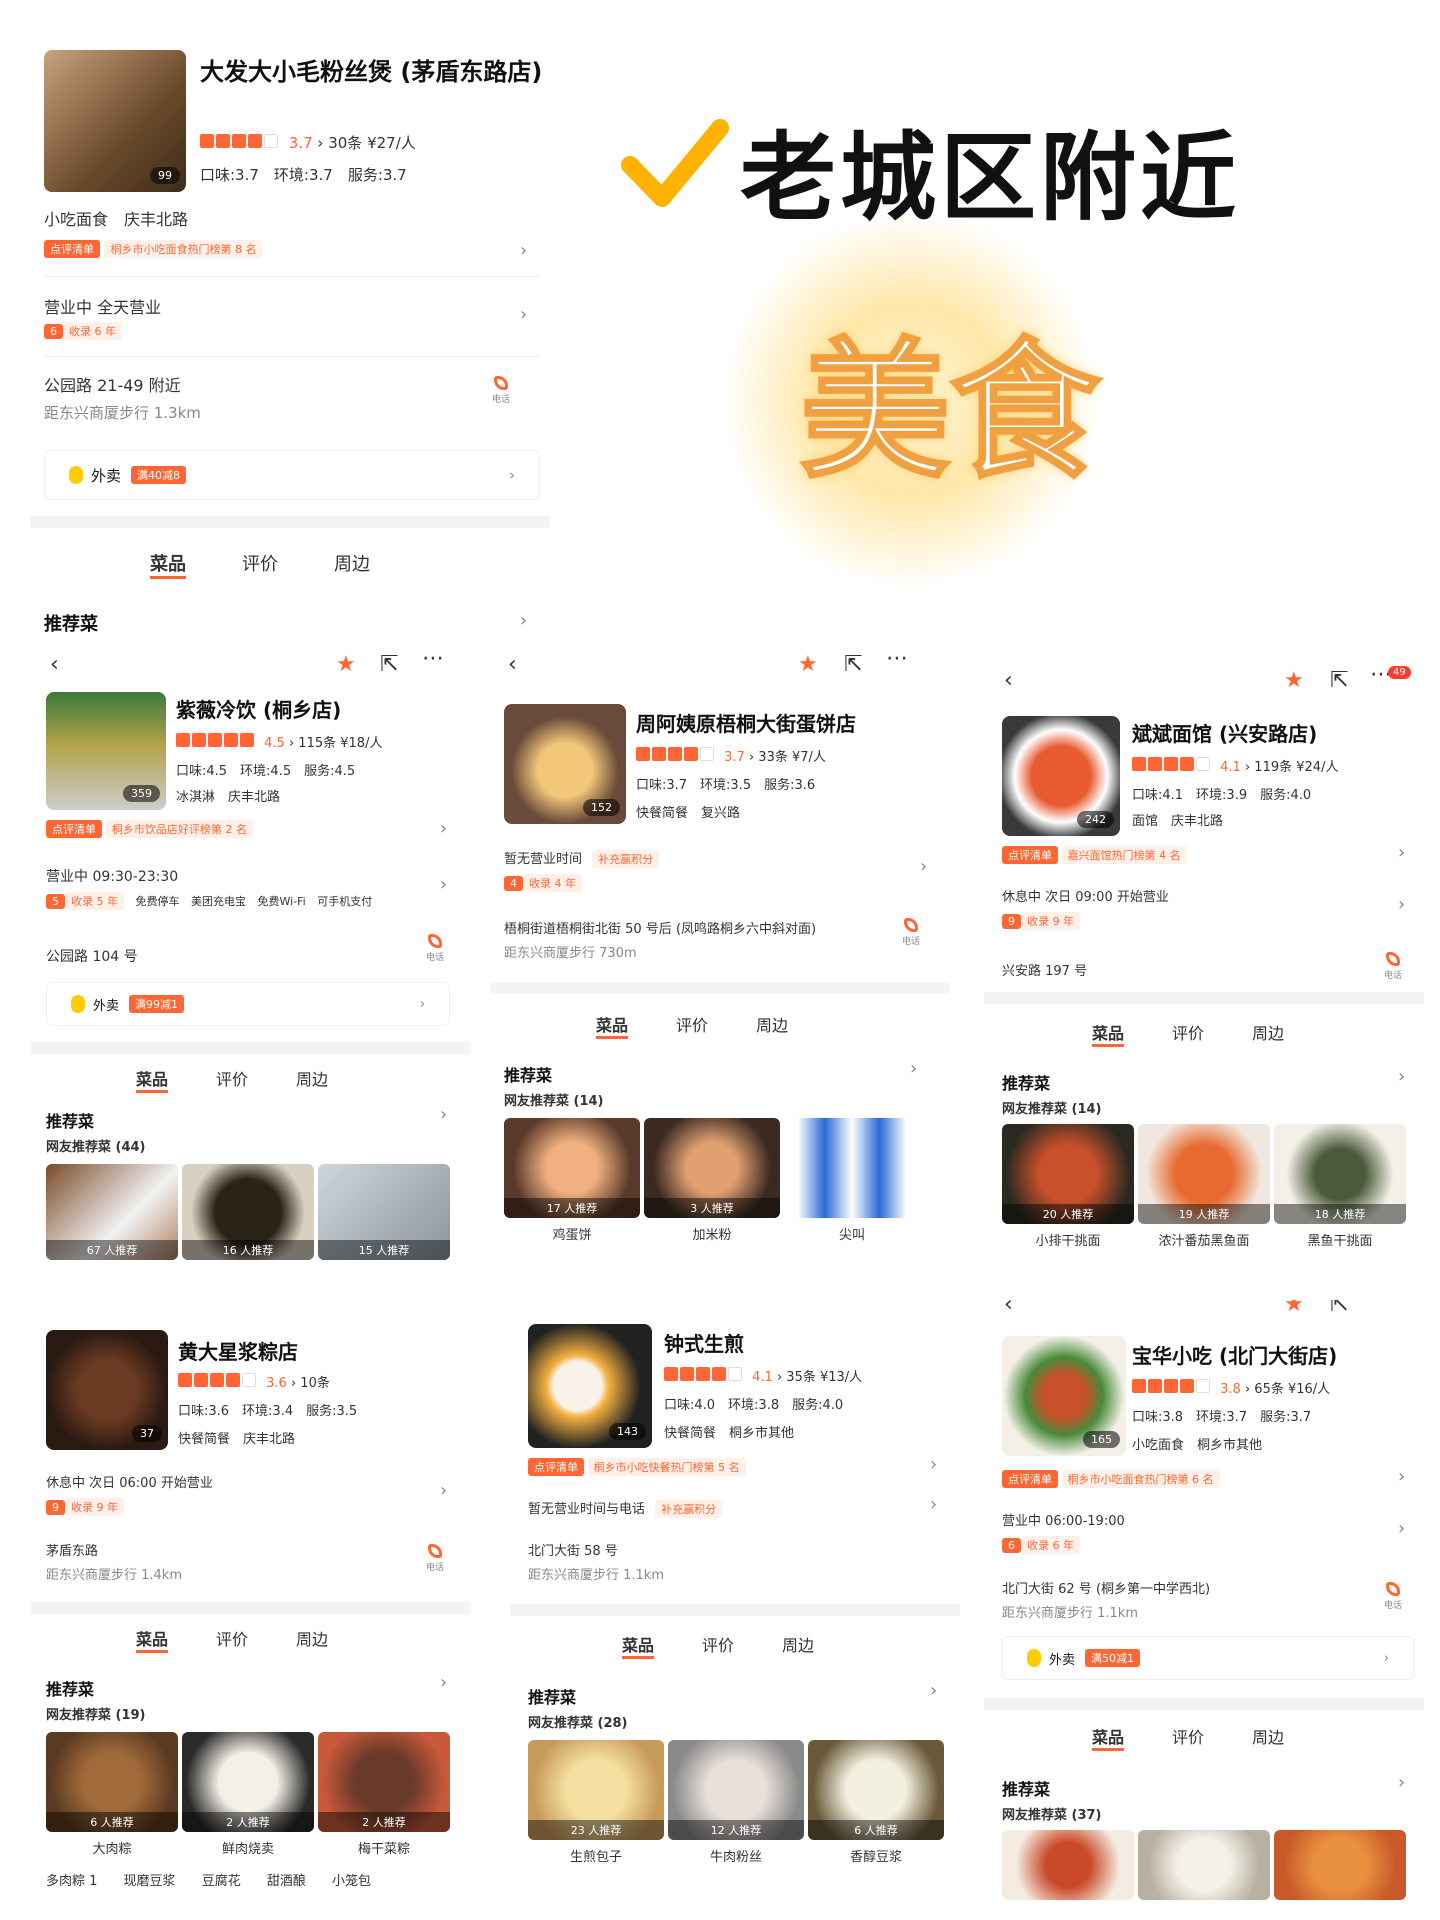  Describe the element at coordinates (1340, 1174) in the screenshot. I see `dish-card: 18 人推荐` at that location.